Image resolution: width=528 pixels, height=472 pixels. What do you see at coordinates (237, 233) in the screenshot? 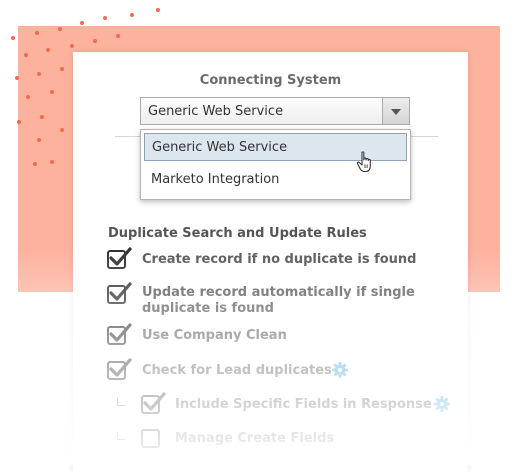
I see `duplicate-rules-heading: Duplicate Search and Update Rules` at bounding box center [237, 233].